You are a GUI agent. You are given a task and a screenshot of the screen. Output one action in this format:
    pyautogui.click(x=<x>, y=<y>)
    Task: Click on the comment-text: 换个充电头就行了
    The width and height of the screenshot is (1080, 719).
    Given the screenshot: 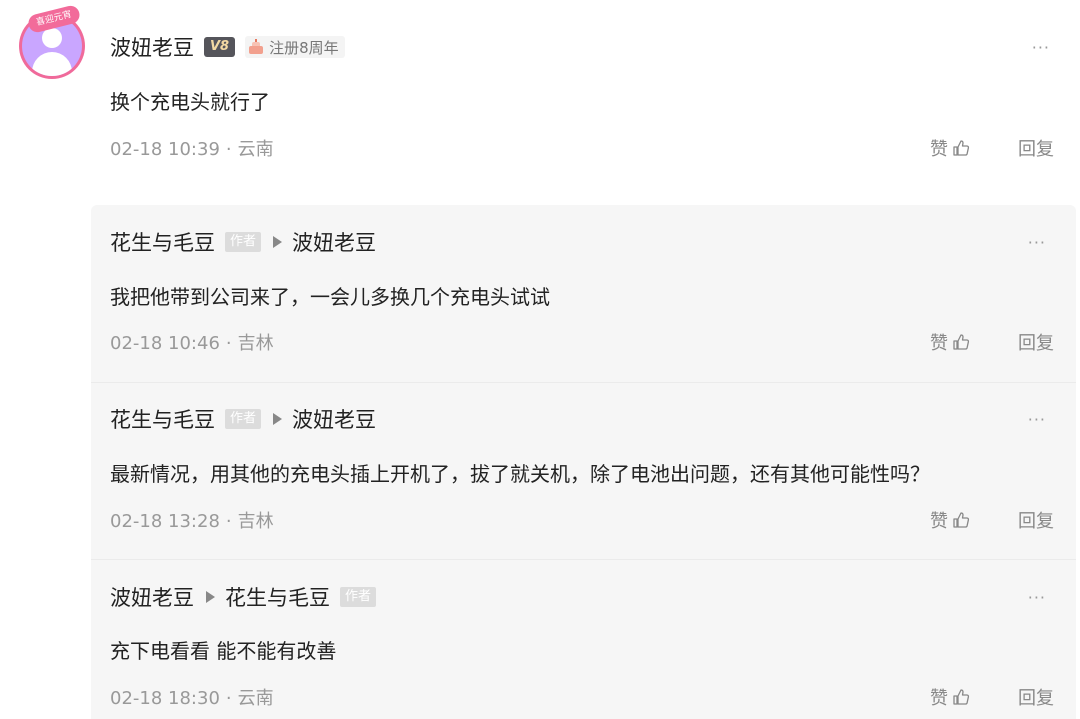 What is the action you would take?
    pyautogui.click(x=190, y=102)
    